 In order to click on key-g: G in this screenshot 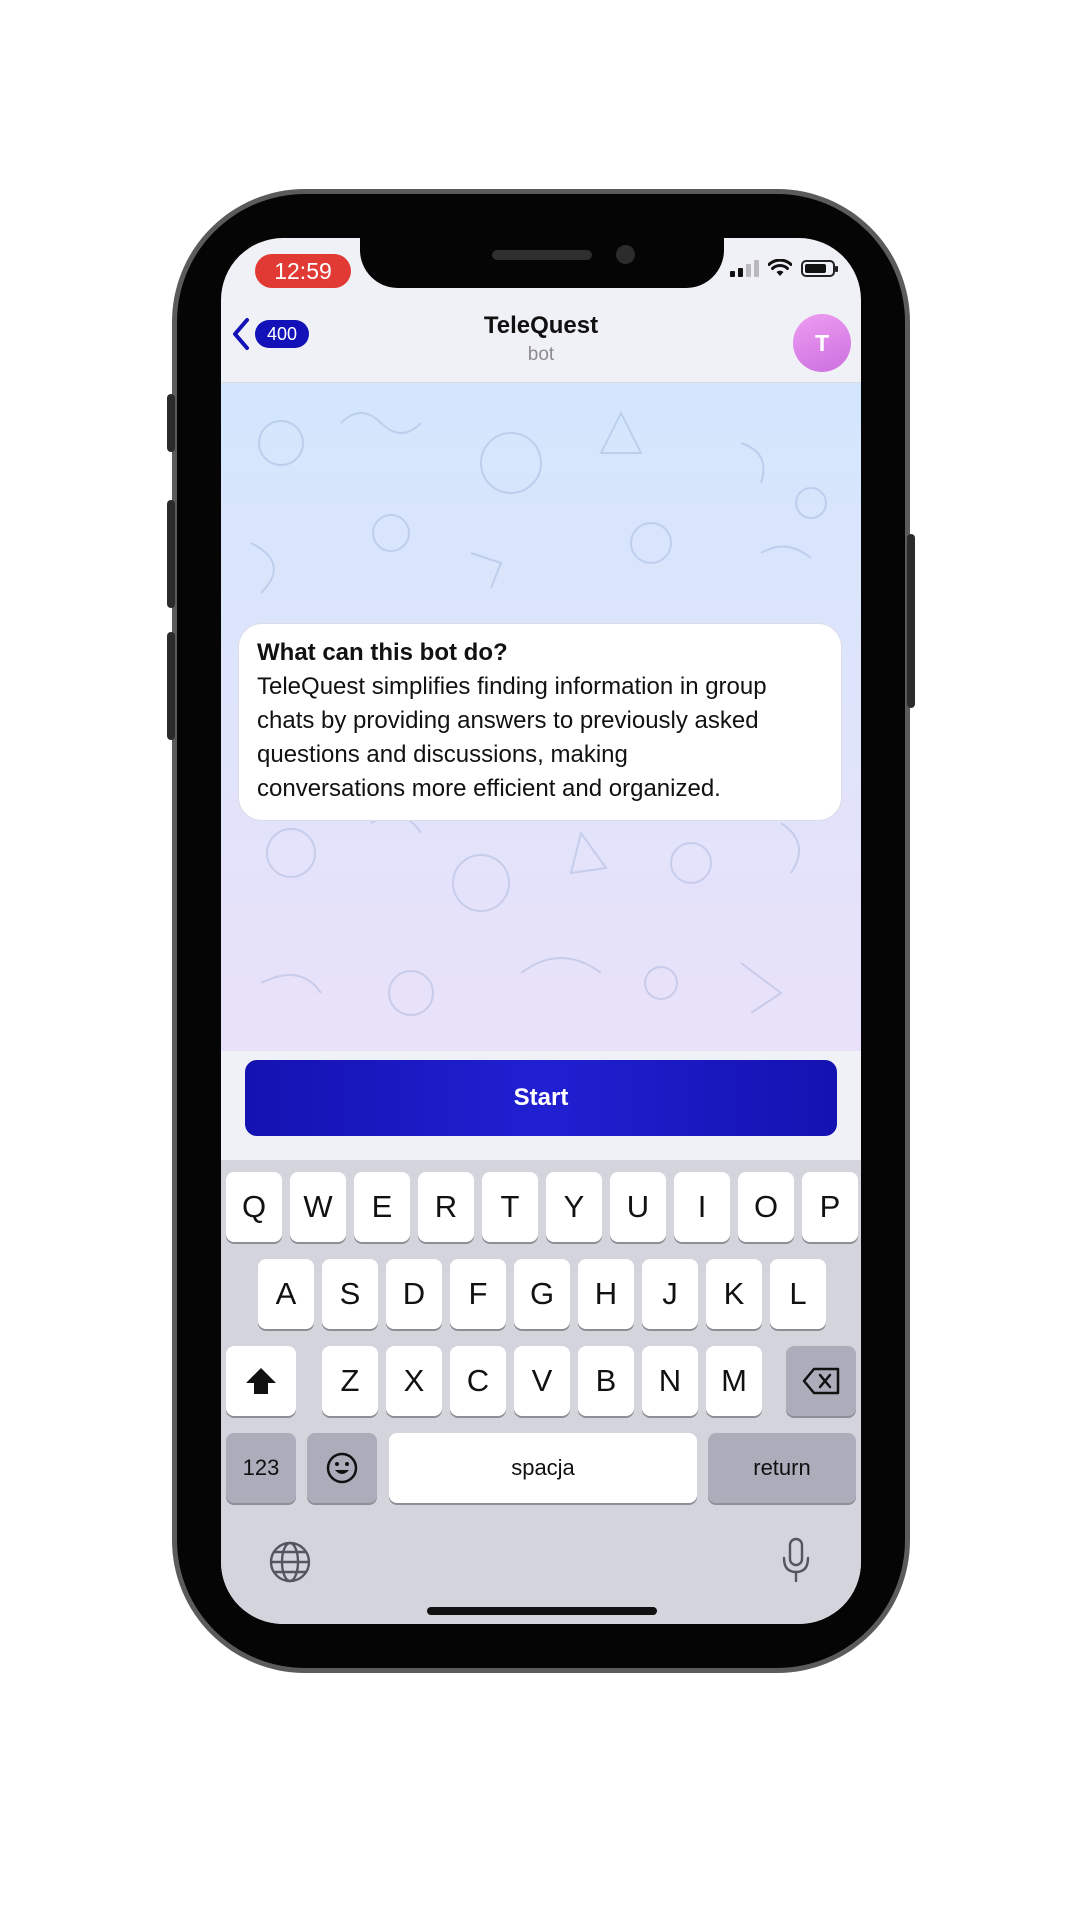, I will do `click(542, 1294)`.